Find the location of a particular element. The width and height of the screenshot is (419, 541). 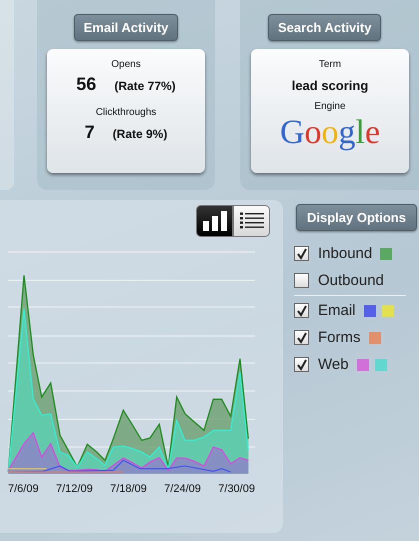

bar-chart-view-button is located at coordinates (214, 221).